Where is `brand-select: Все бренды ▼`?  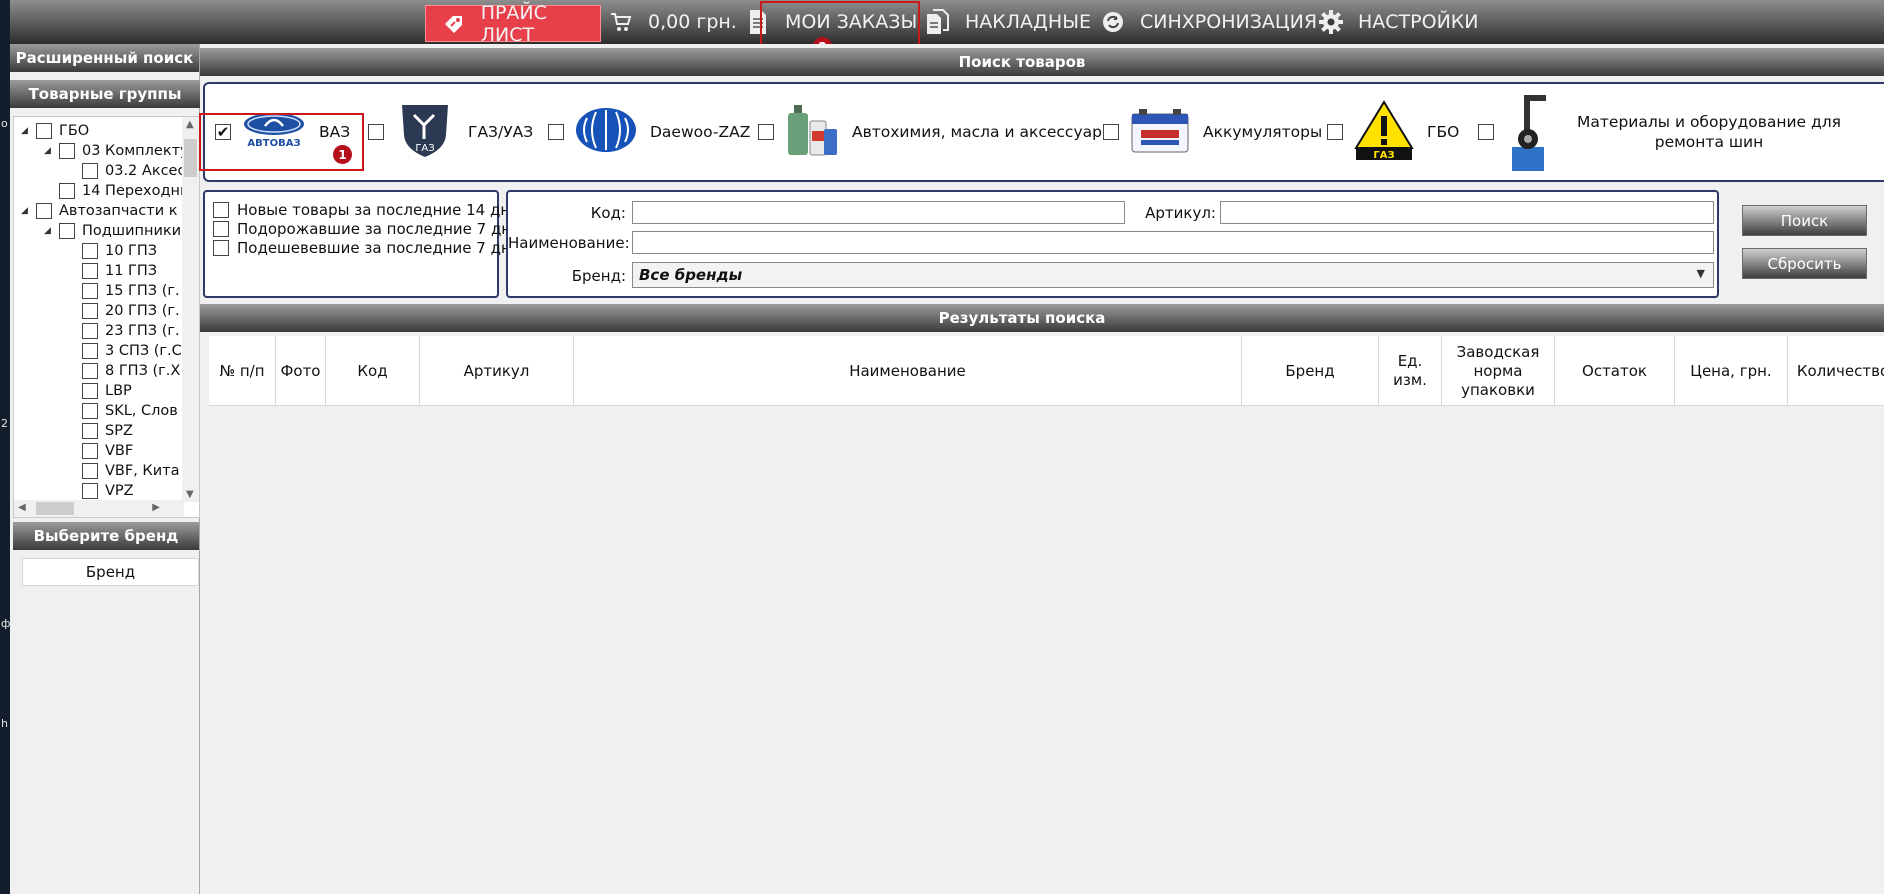 brand-select: Все бренды ▼ is located at coordinates (1173, 275).